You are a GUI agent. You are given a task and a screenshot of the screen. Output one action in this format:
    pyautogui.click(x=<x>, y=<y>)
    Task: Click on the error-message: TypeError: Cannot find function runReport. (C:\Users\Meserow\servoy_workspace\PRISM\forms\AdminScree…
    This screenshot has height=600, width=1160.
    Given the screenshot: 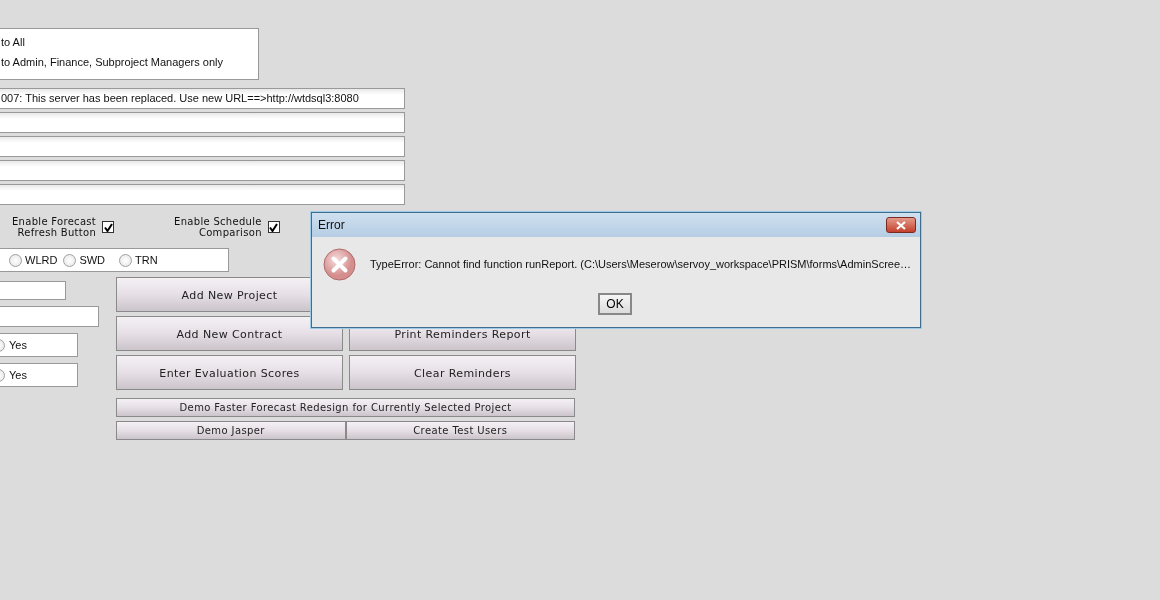 What is the action you would take?
    pyautogui.click(x=641, y=265)
    